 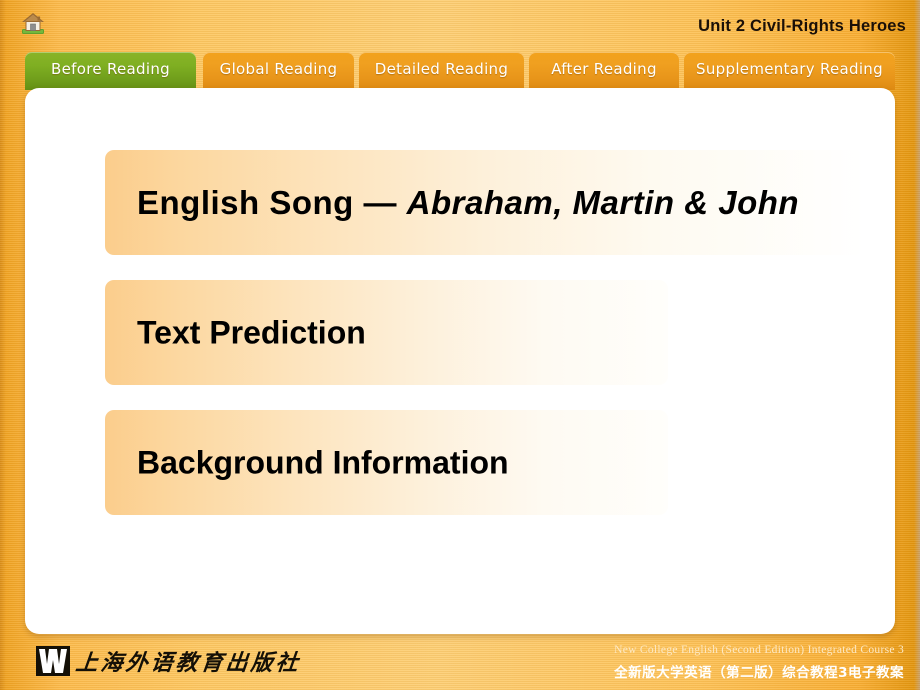 I want to click on home-icon, so click(x=33, y=23).